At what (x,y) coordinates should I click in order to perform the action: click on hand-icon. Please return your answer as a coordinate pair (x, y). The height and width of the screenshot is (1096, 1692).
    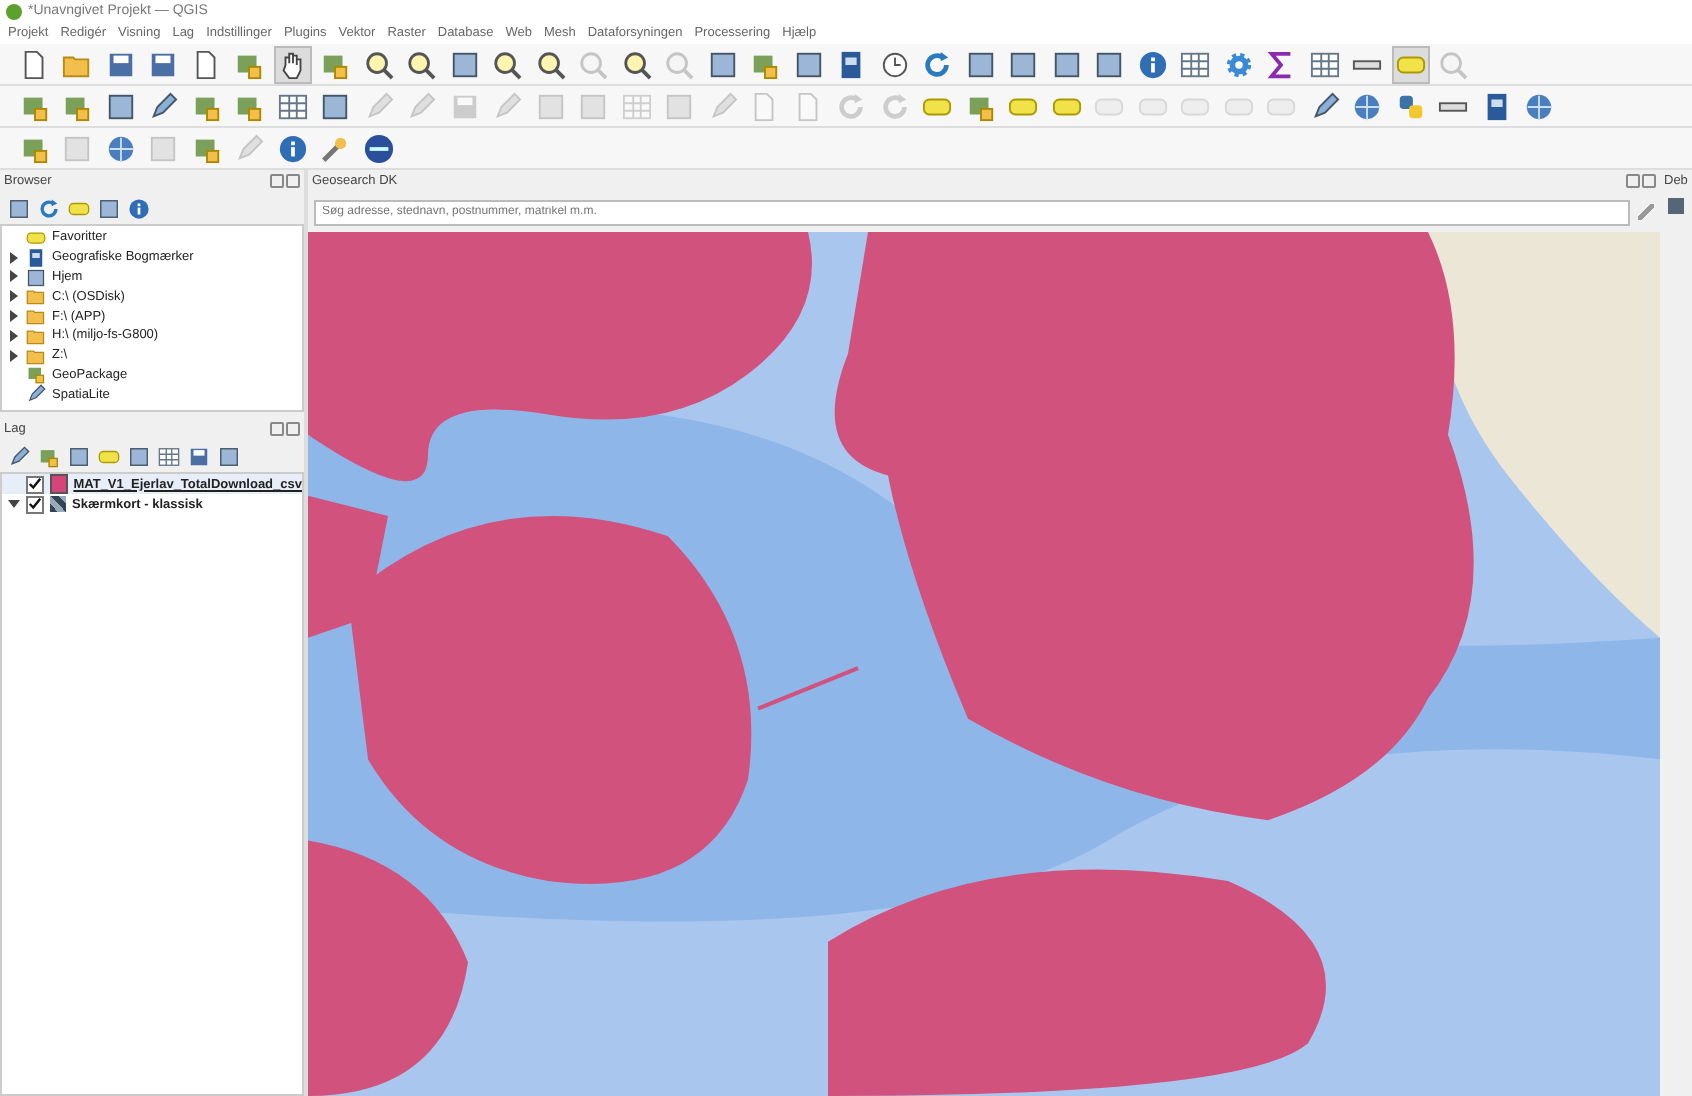
    Looking at the image, I should click on (292, 64).